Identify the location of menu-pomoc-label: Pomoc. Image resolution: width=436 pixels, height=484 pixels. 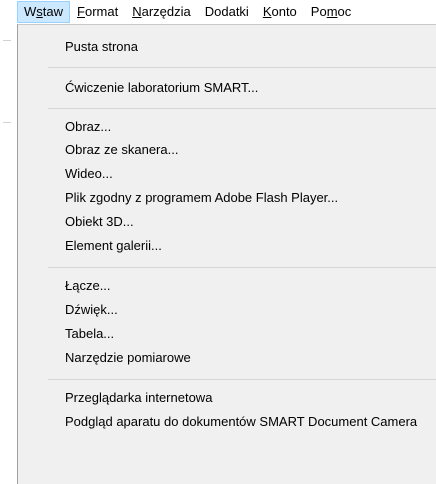
(331, 11).